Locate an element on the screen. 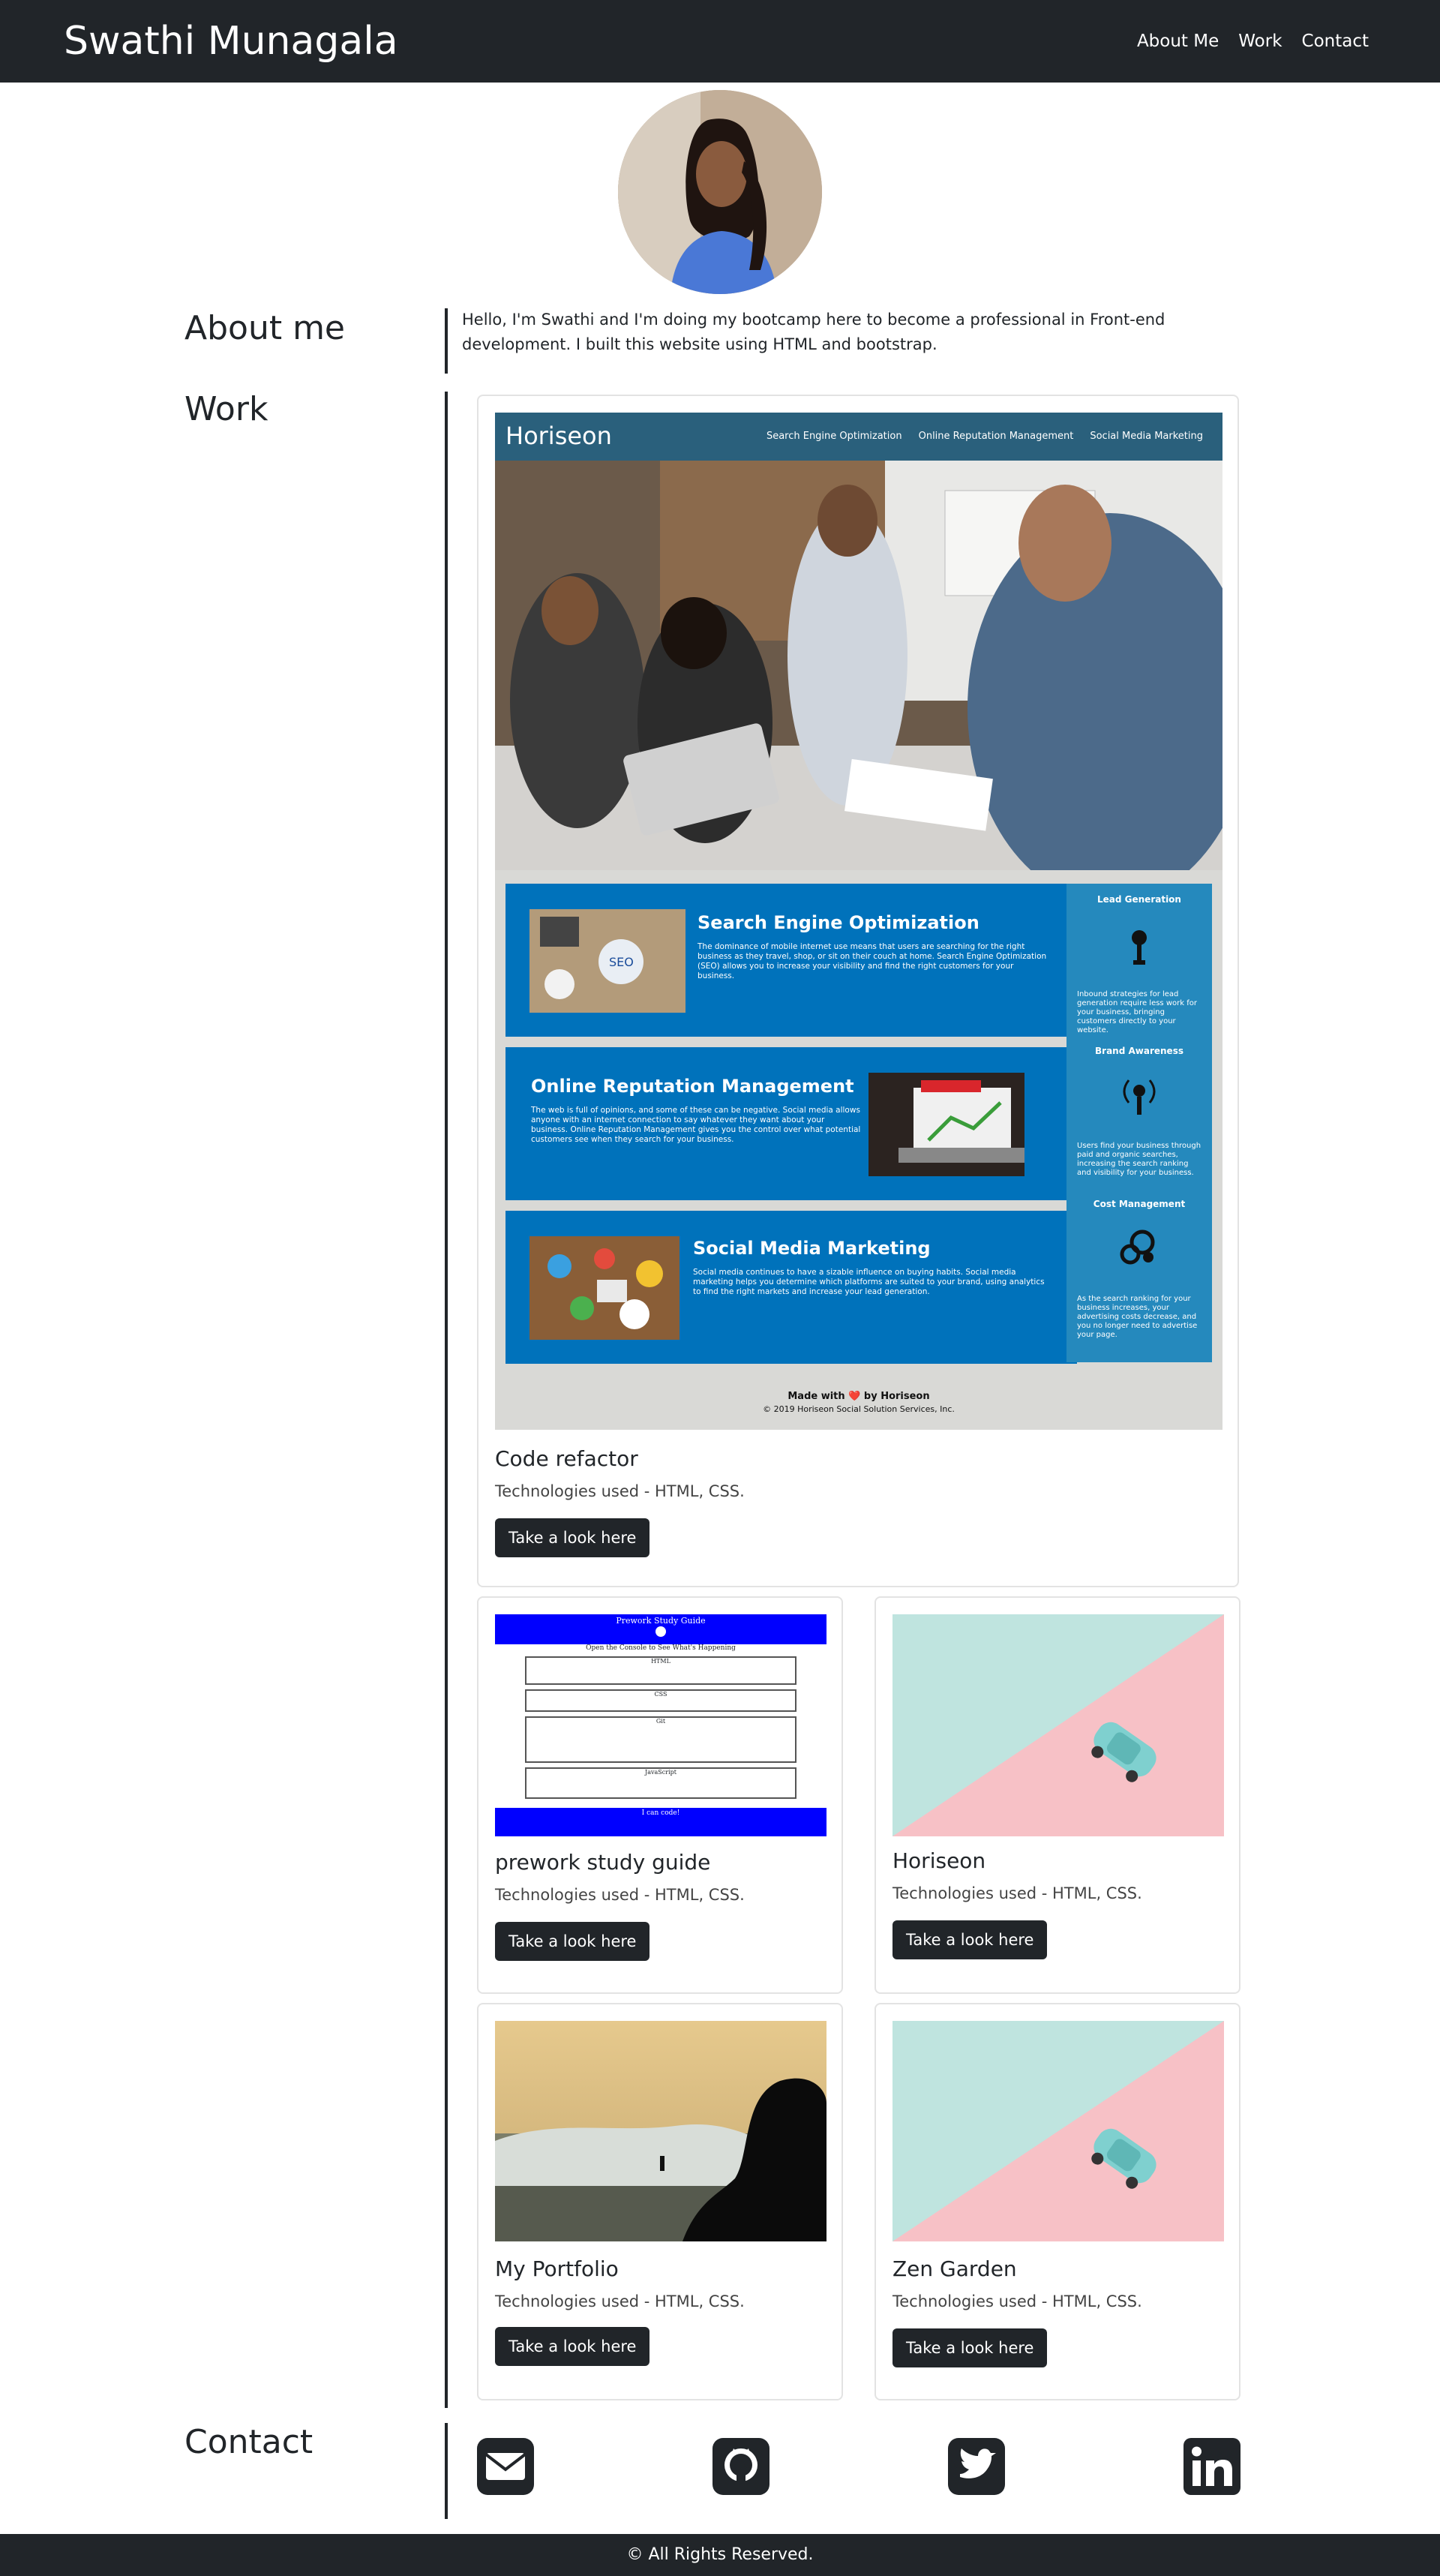 Image resolution: width=1440 pixels, height=2576 pixels. avatar is located at coordinates (720, 192).